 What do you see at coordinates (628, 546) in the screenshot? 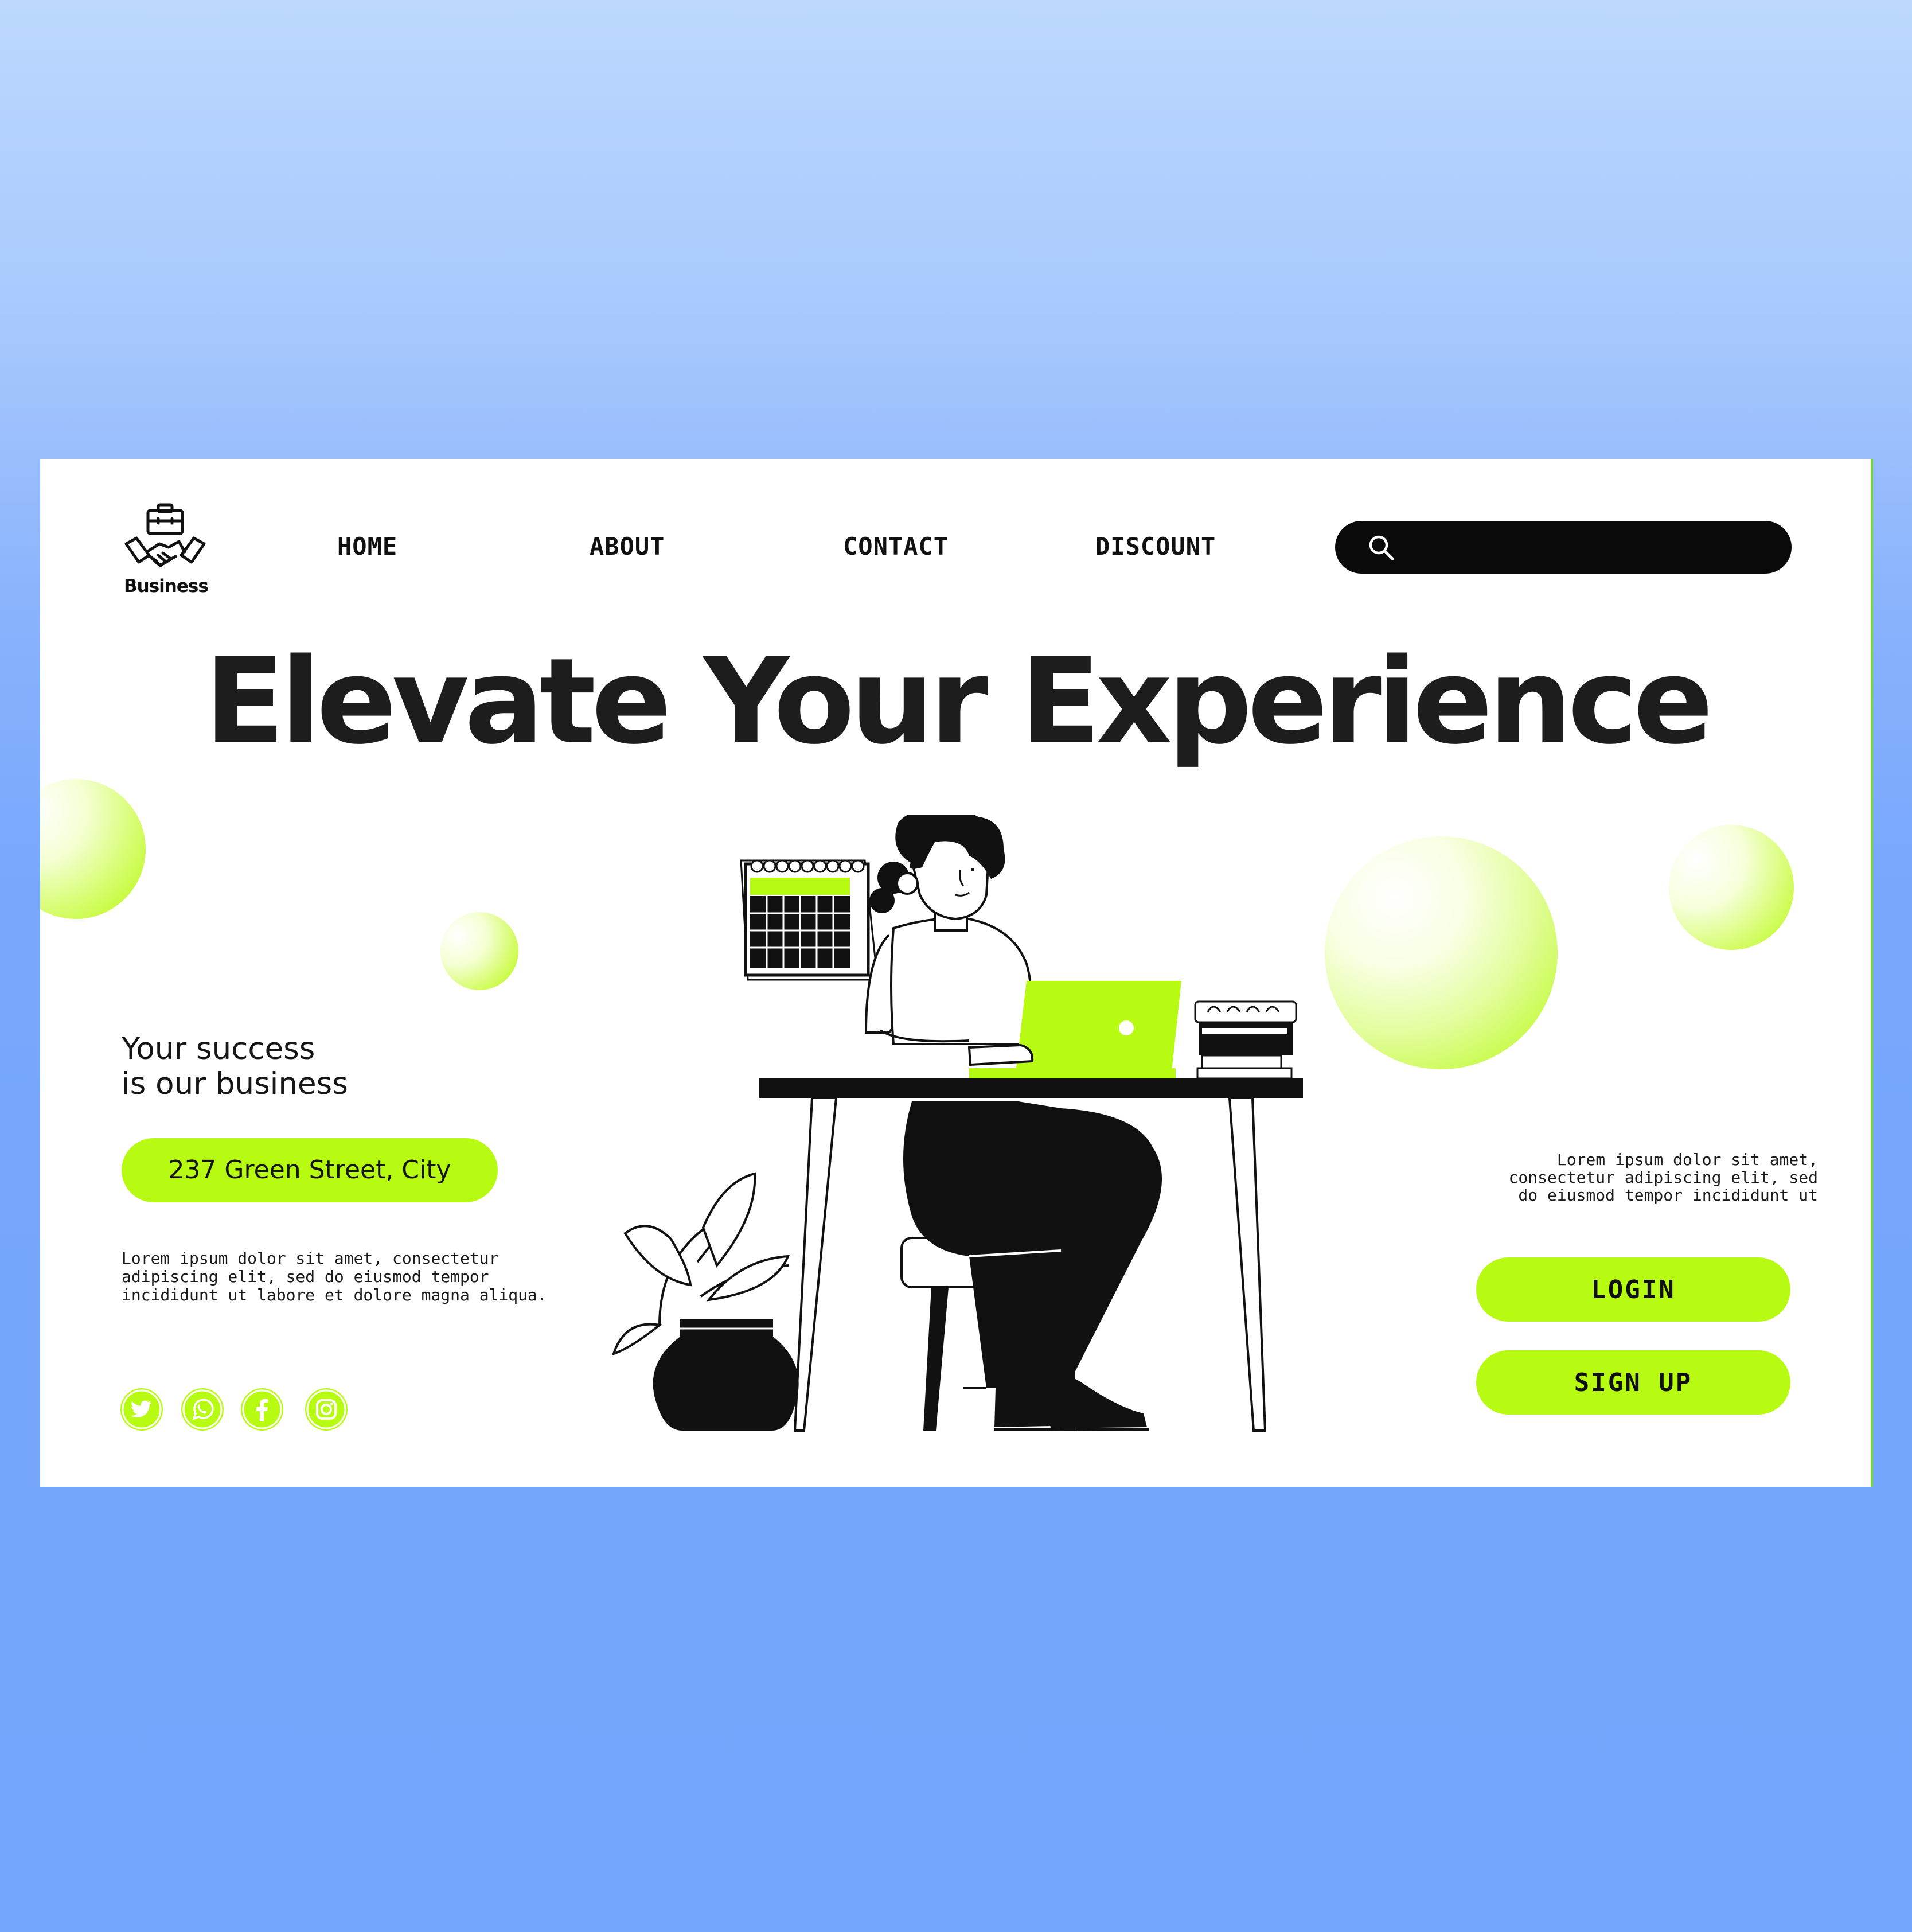
I see `nav-about: ABOUT` at bounding box center [628, 546].